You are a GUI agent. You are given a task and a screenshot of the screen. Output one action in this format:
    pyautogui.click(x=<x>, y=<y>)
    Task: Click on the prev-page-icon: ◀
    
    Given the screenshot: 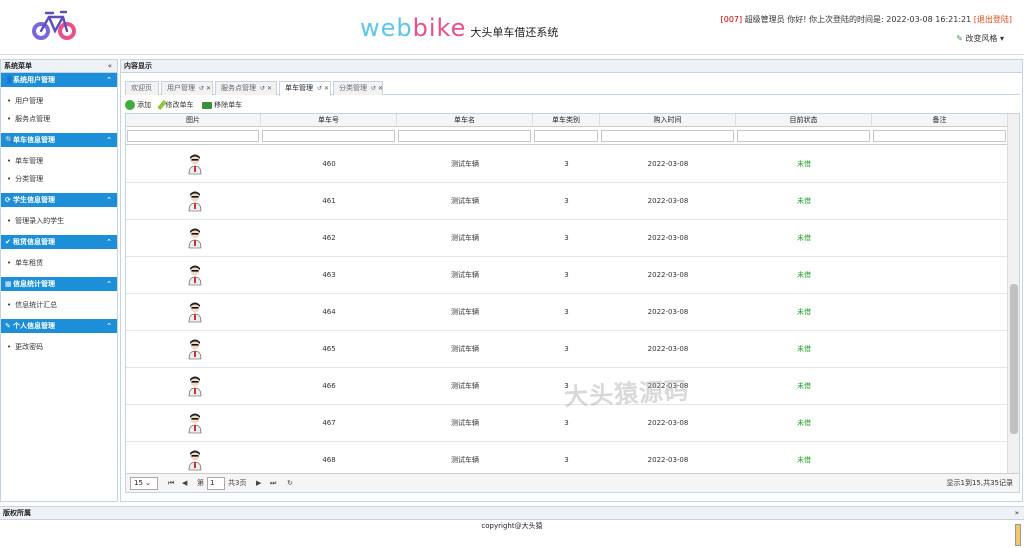 What is the action you would take?
    pyautogui.click(x=184, y=483)
    